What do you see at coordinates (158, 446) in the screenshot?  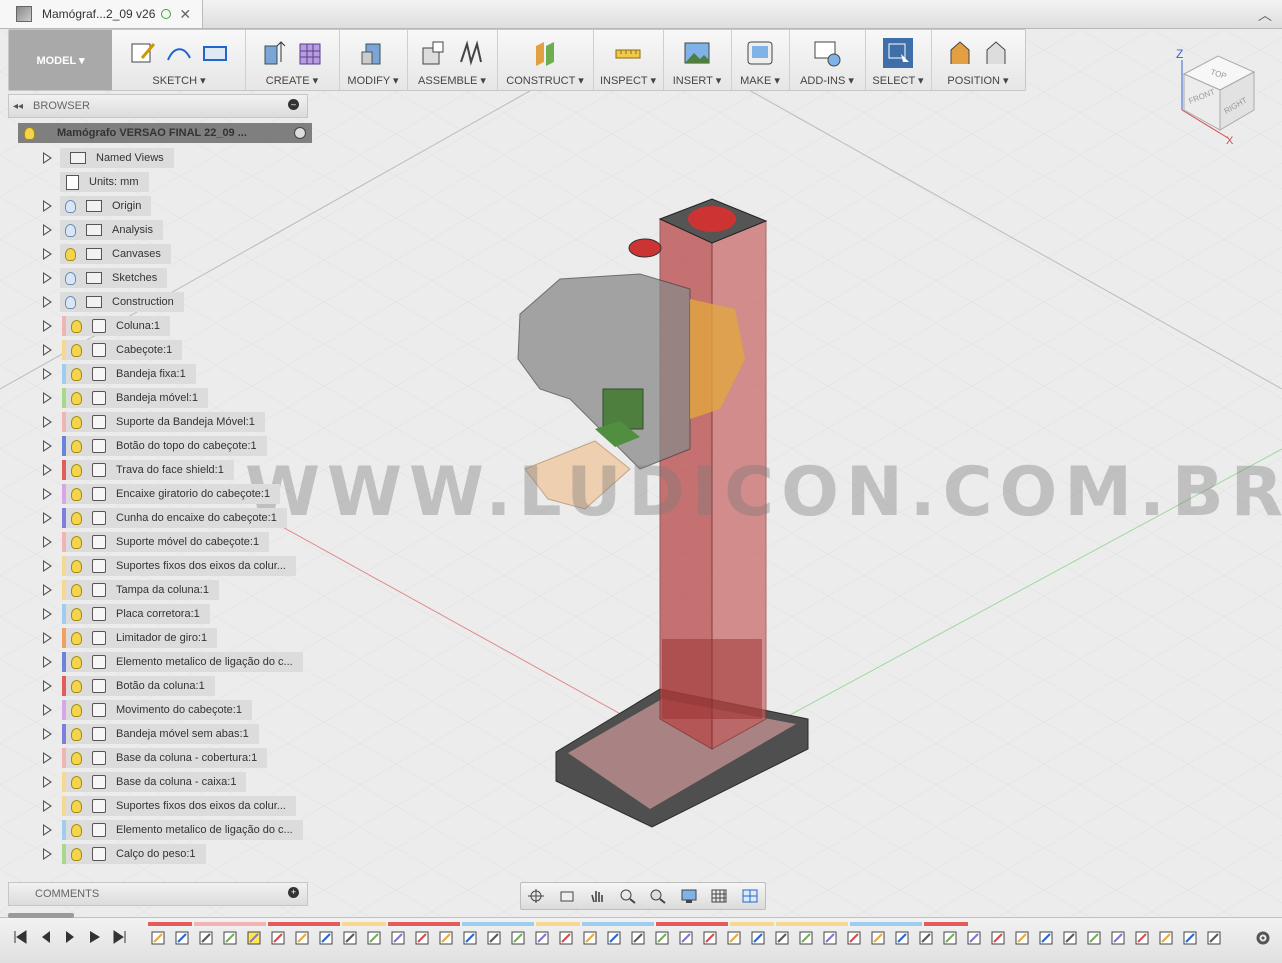 I see `browser-row: Botão do topo do cabeçote:1` at bounding box center [158, 446].